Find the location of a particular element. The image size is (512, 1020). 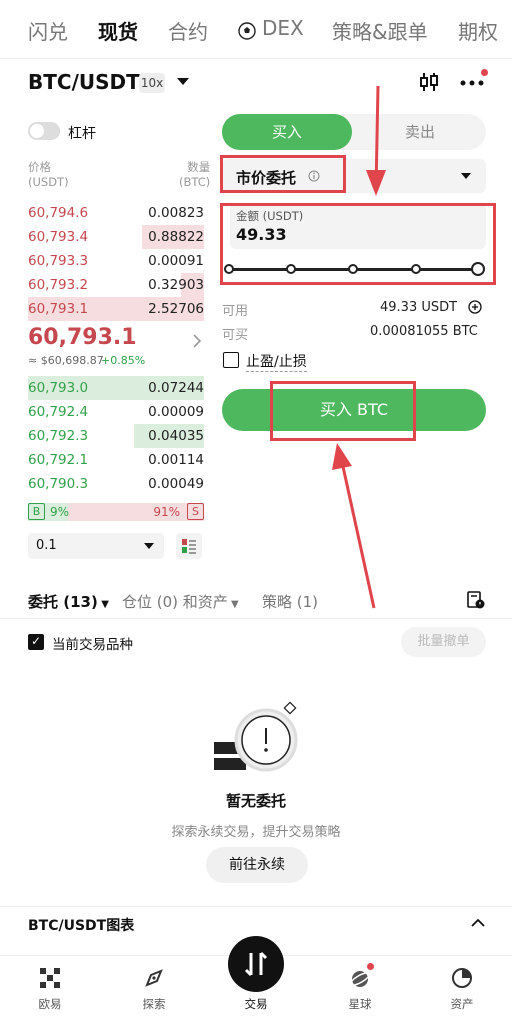

chevron-up-icon is located at coordinates (478, 922).